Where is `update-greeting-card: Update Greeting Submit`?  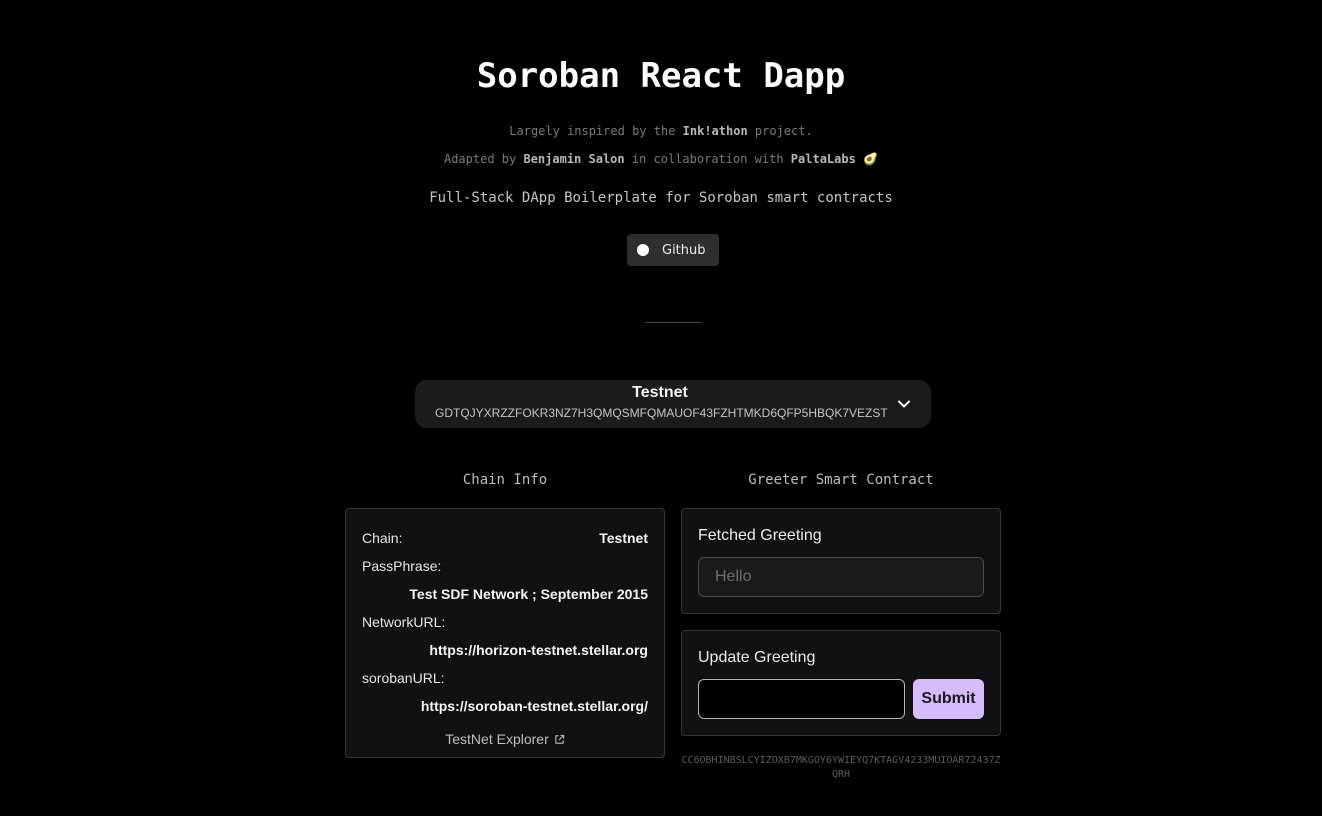
update-greeting-card: Update Greeting Submit is located at coordinates (841, 683).